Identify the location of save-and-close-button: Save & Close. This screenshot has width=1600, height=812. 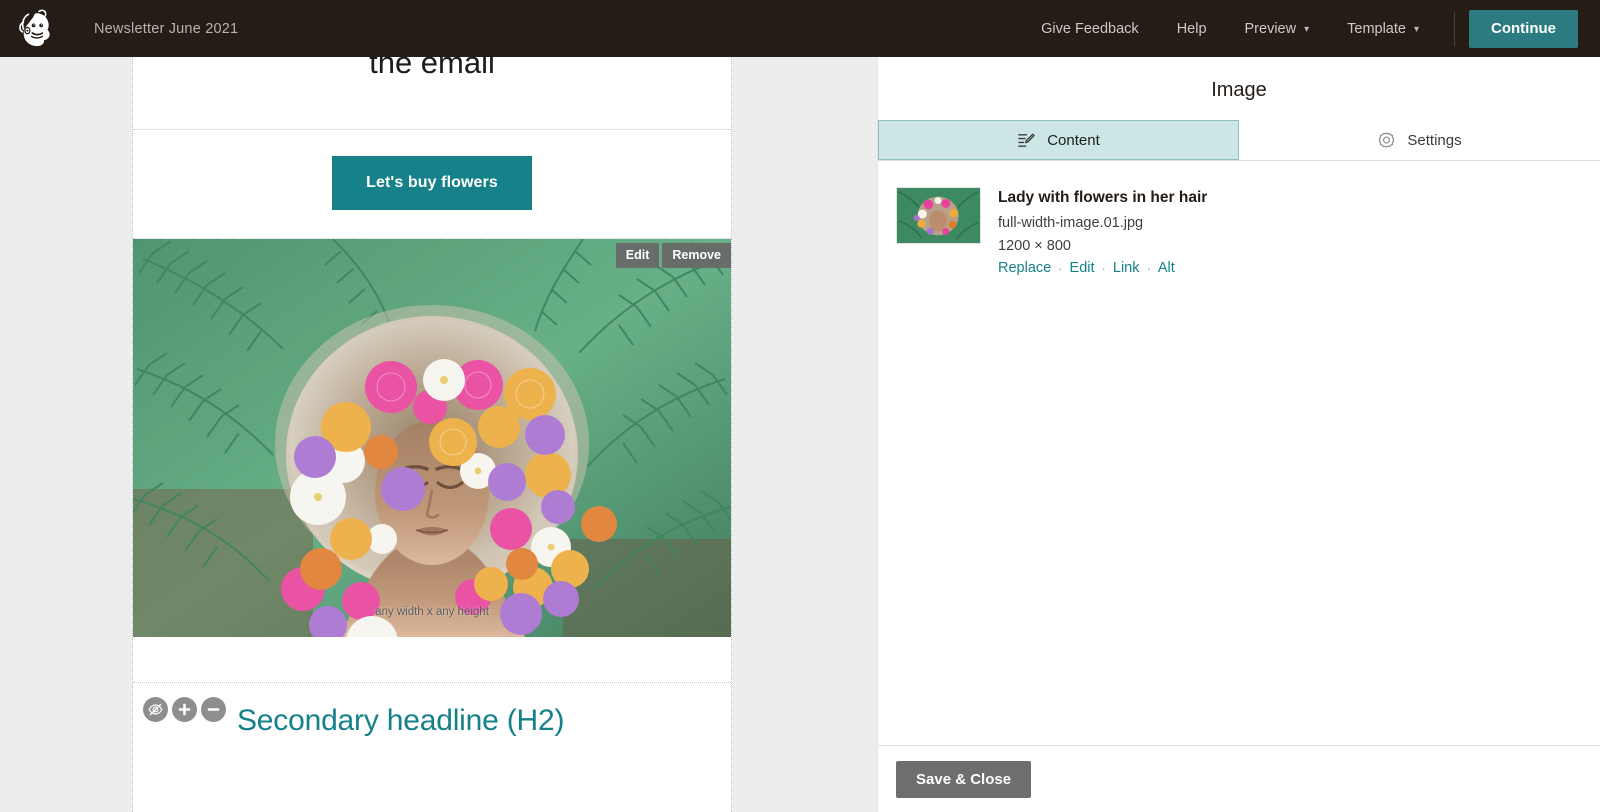
(964, 779).